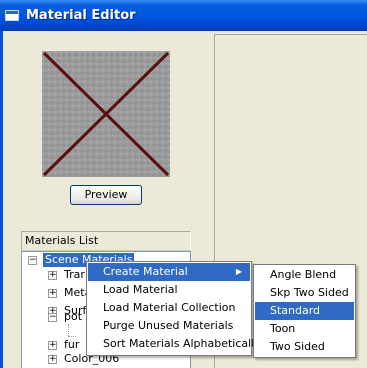 This screenshot has height=368, width=367. Describe the element at coordinates (304, 275) in the screenshot. I see `submenu-item-angle-blend: Angle Blend` at that location.